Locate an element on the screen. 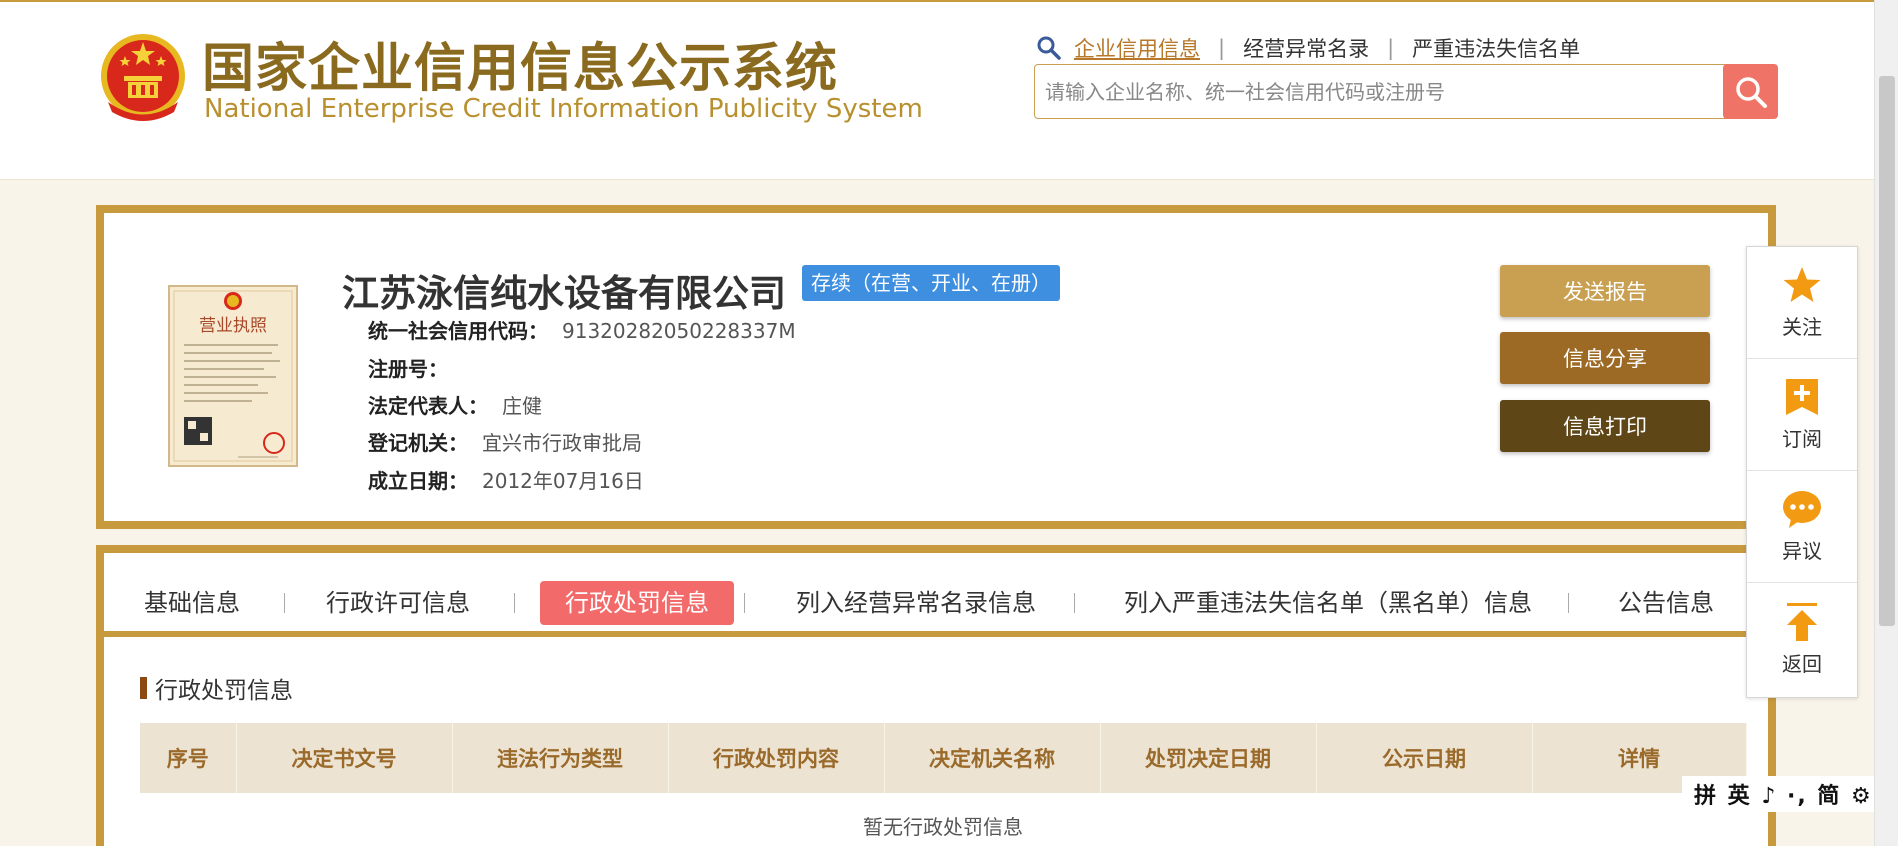 The height and width of the screenshot is (846, 1898). site-title-cn: 国家企业信用信息公示系统 is located at coordinates (520, 69).